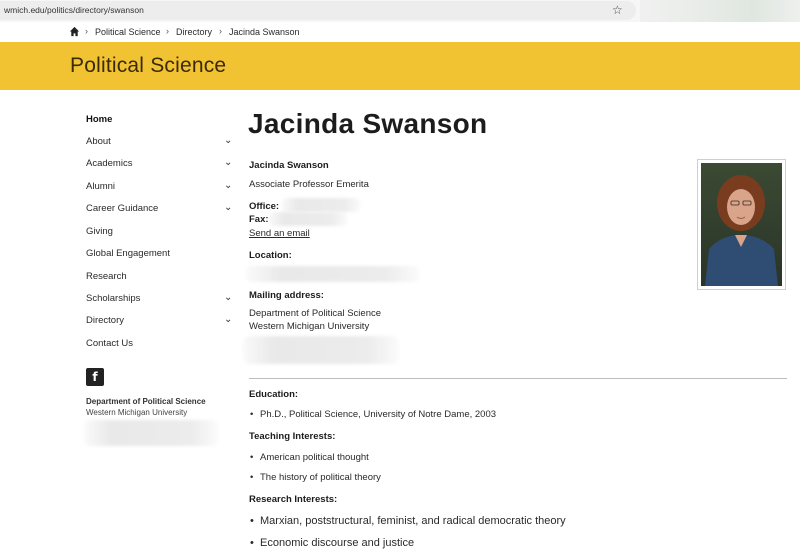  What do you see at coordinates (289, 165) in the screenshot?
I see `profile-name: Jacinda Swanson` at bounding box center [289, 165].